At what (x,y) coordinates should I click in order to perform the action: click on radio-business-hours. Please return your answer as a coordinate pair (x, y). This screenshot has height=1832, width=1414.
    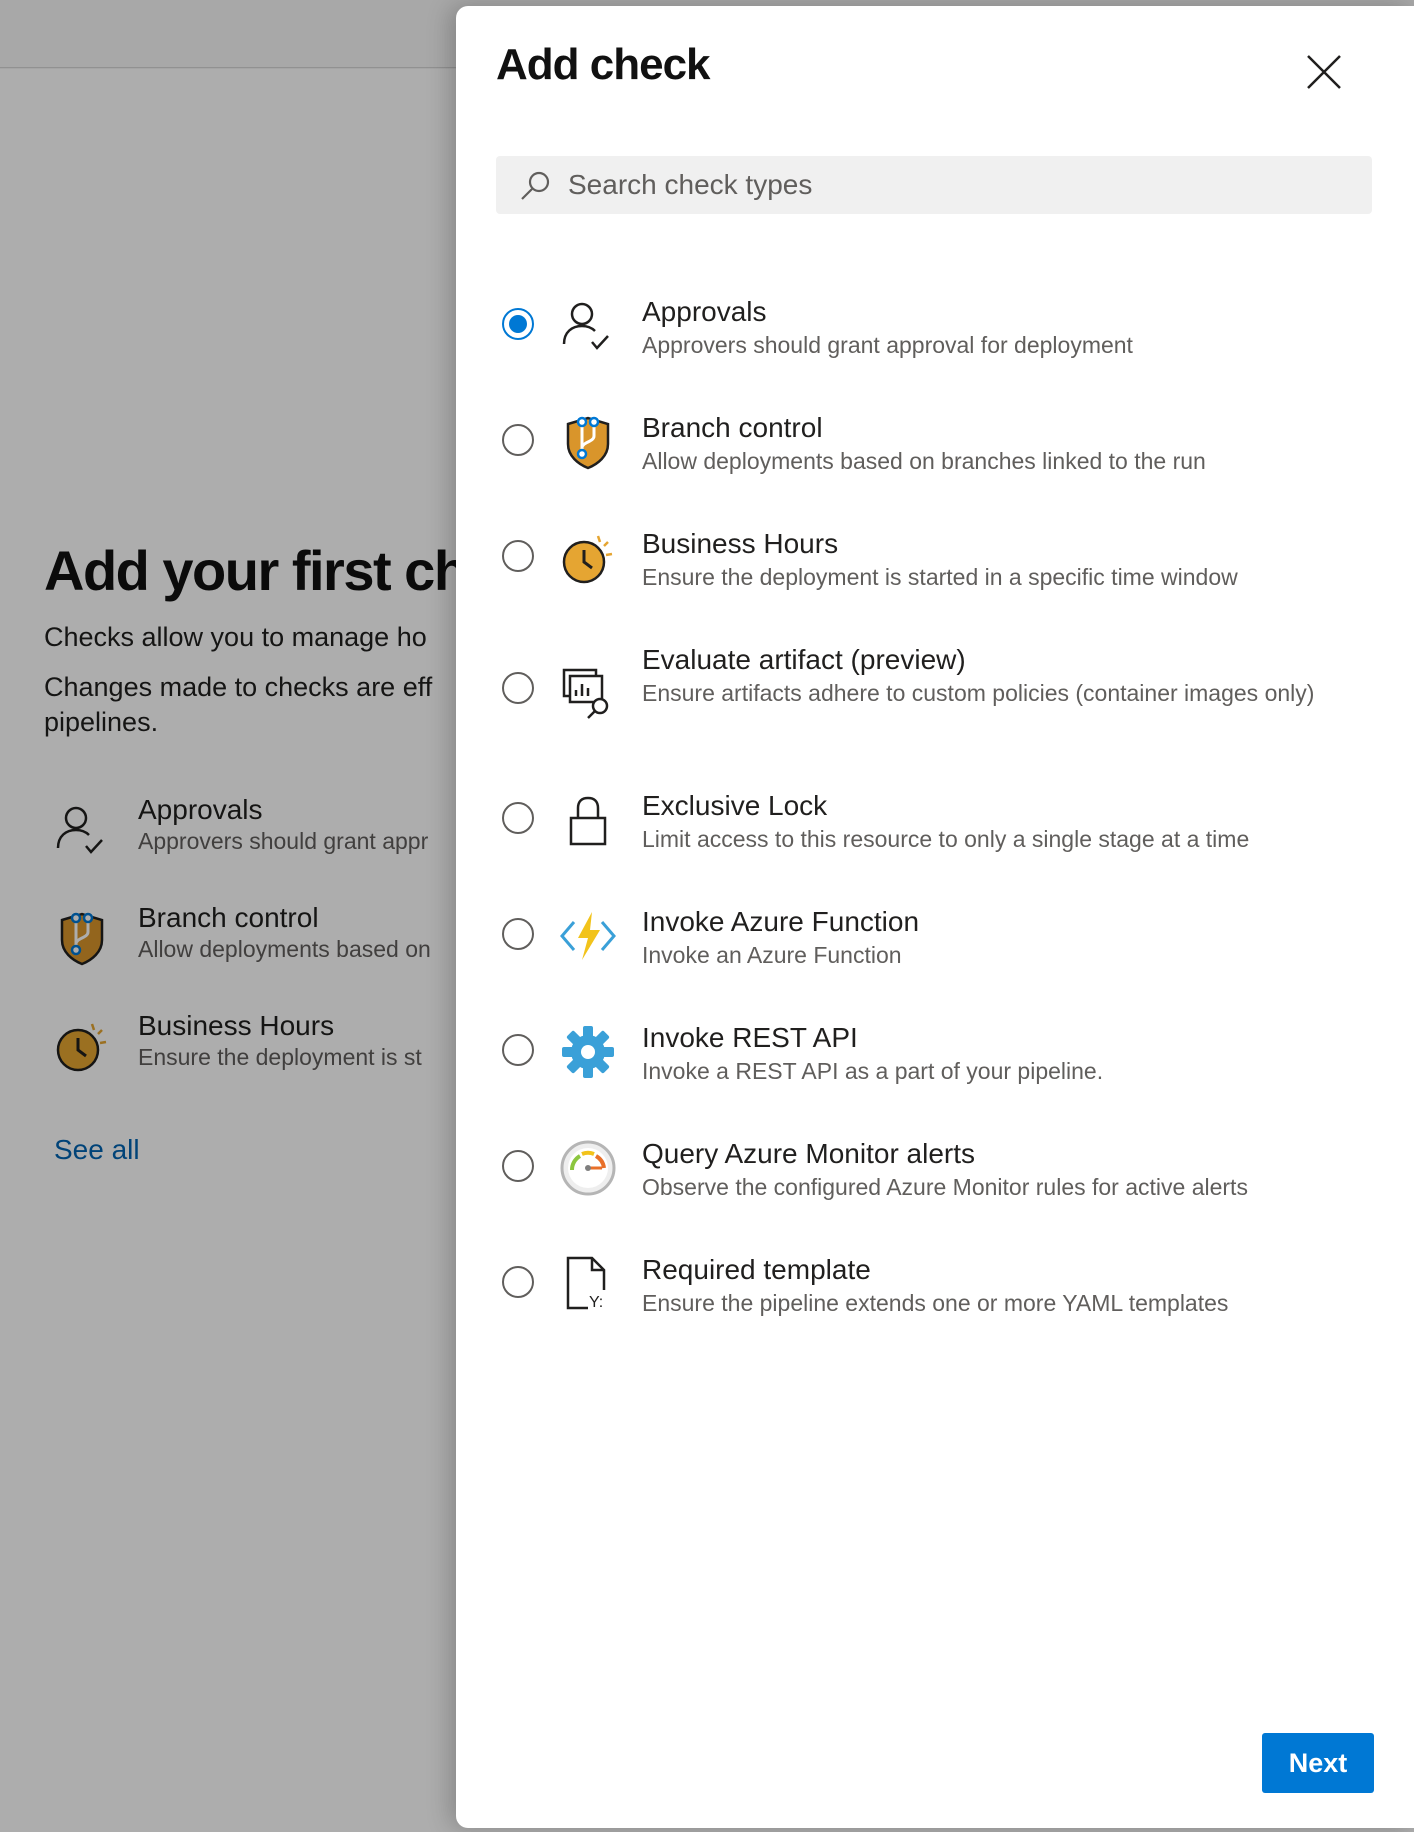
    Looking at the image, I should click on (518, 556).